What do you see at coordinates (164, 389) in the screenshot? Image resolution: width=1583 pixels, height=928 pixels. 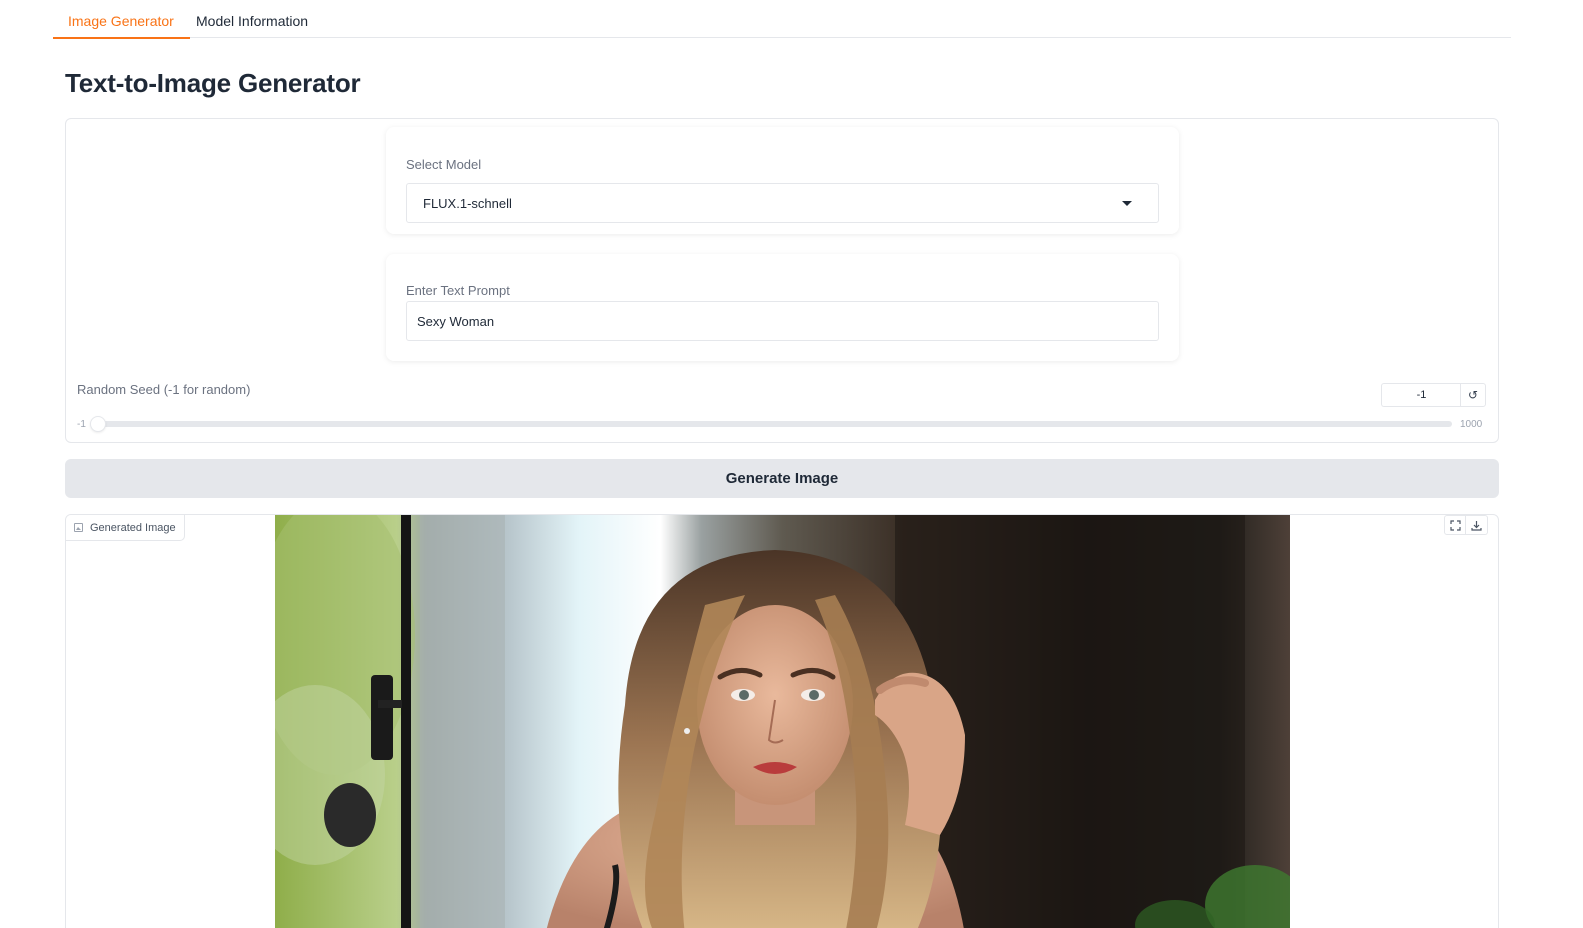 I see `seed-label: Random Seed (-1 for random)` at bounding box center [164, 389].